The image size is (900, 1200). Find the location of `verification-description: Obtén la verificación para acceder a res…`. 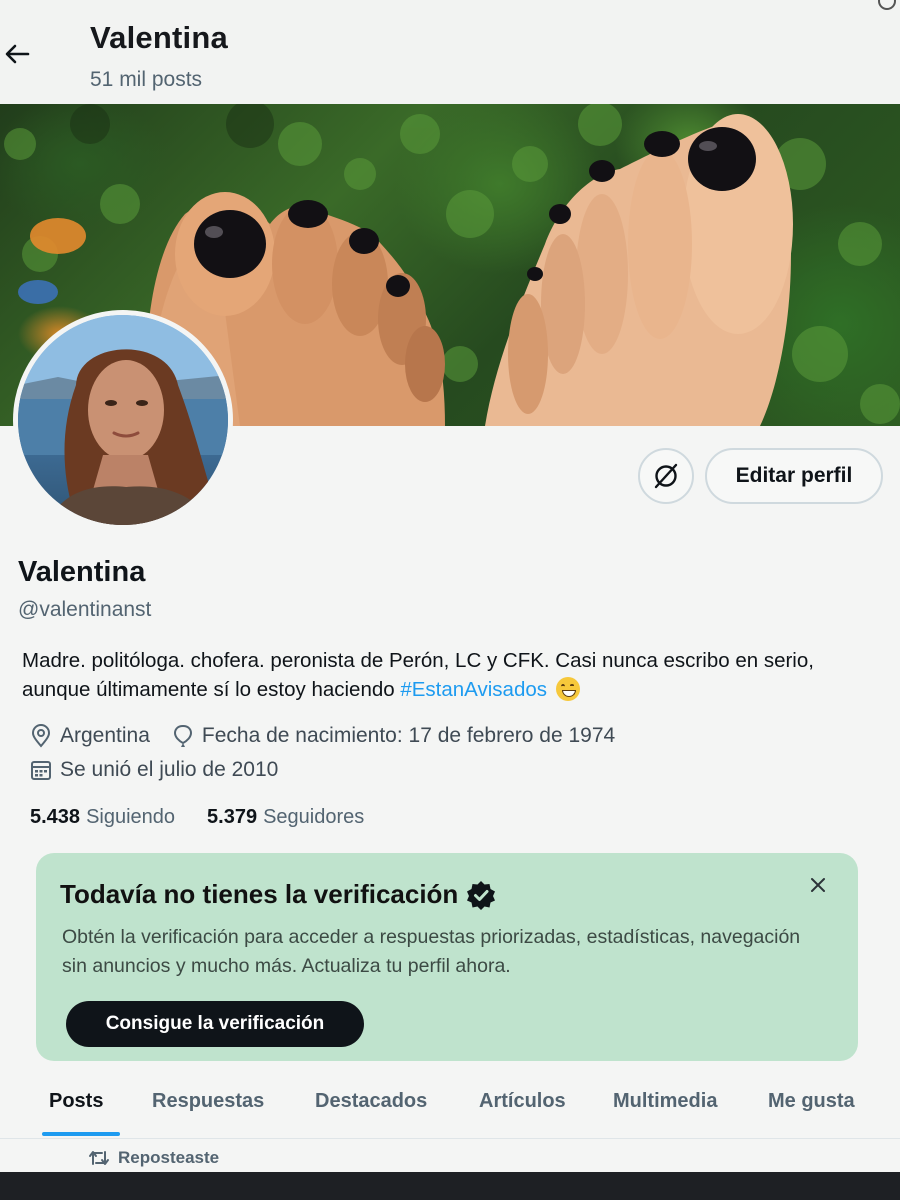

verification-description: Obtén la verificación para acceder a res… is located at coordinates (431, 951).